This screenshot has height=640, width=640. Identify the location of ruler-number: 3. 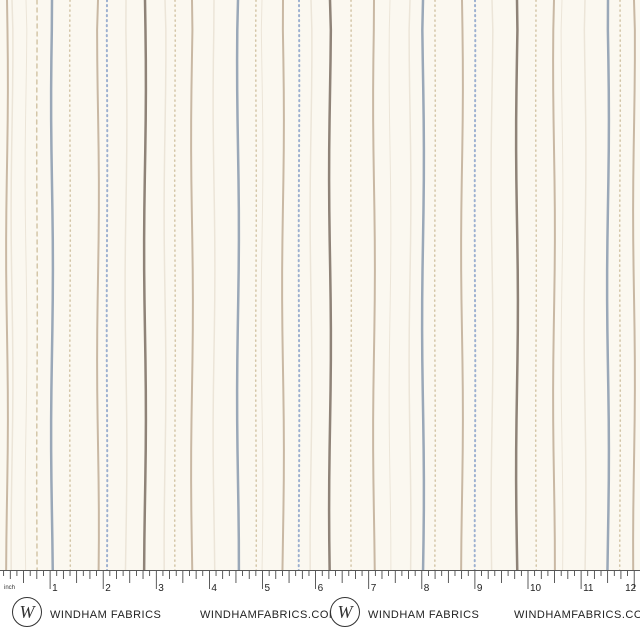
(161, 588).